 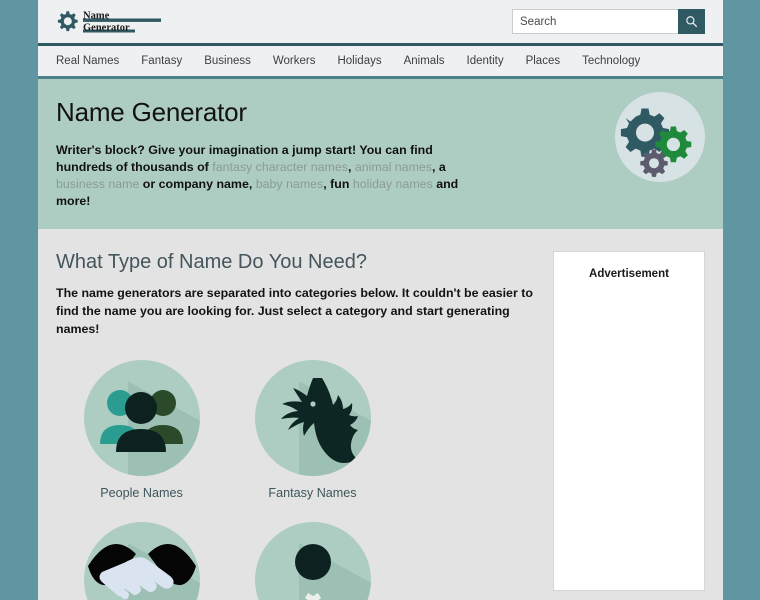 What do you see at coordinates (141, 571) in the screenshot?
I see `handshake-icon` at bounding box center [141, 571].